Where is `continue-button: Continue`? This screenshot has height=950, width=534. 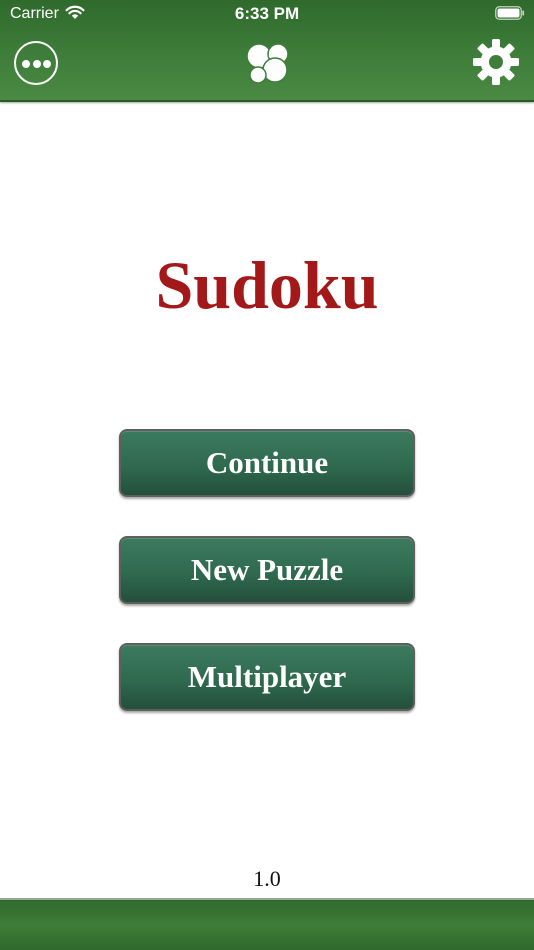
continue-button: Continue is located at coordinates (267, 463).